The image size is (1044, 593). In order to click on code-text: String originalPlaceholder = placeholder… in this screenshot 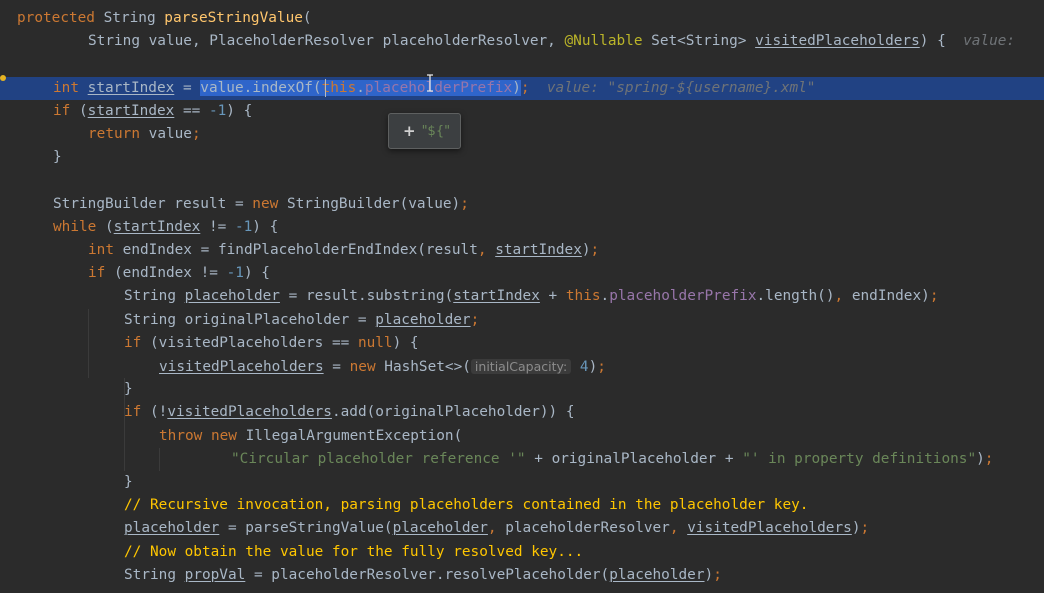, I will do `click(301, 320)`.